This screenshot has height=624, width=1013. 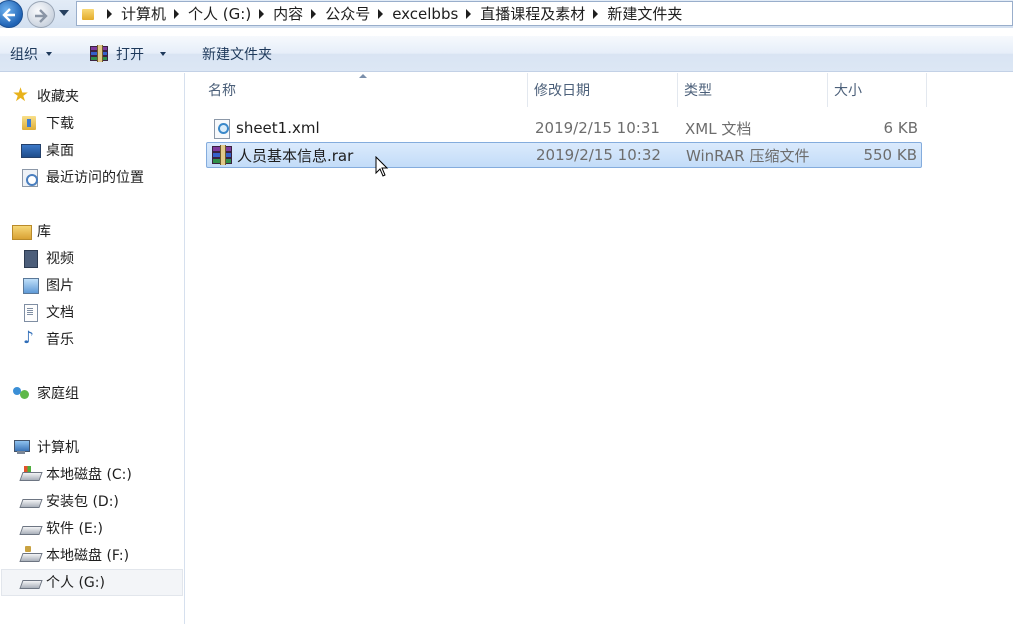 I want to click on breadcrumb-item: 计算机, so click(x=132, y=13).